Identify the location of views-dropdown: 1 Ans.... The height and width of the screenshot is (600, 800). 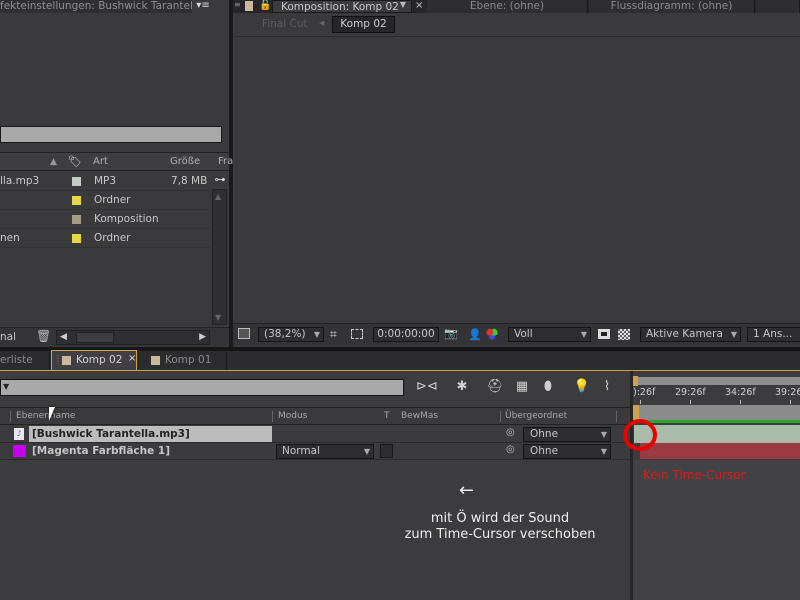
(773, 334).